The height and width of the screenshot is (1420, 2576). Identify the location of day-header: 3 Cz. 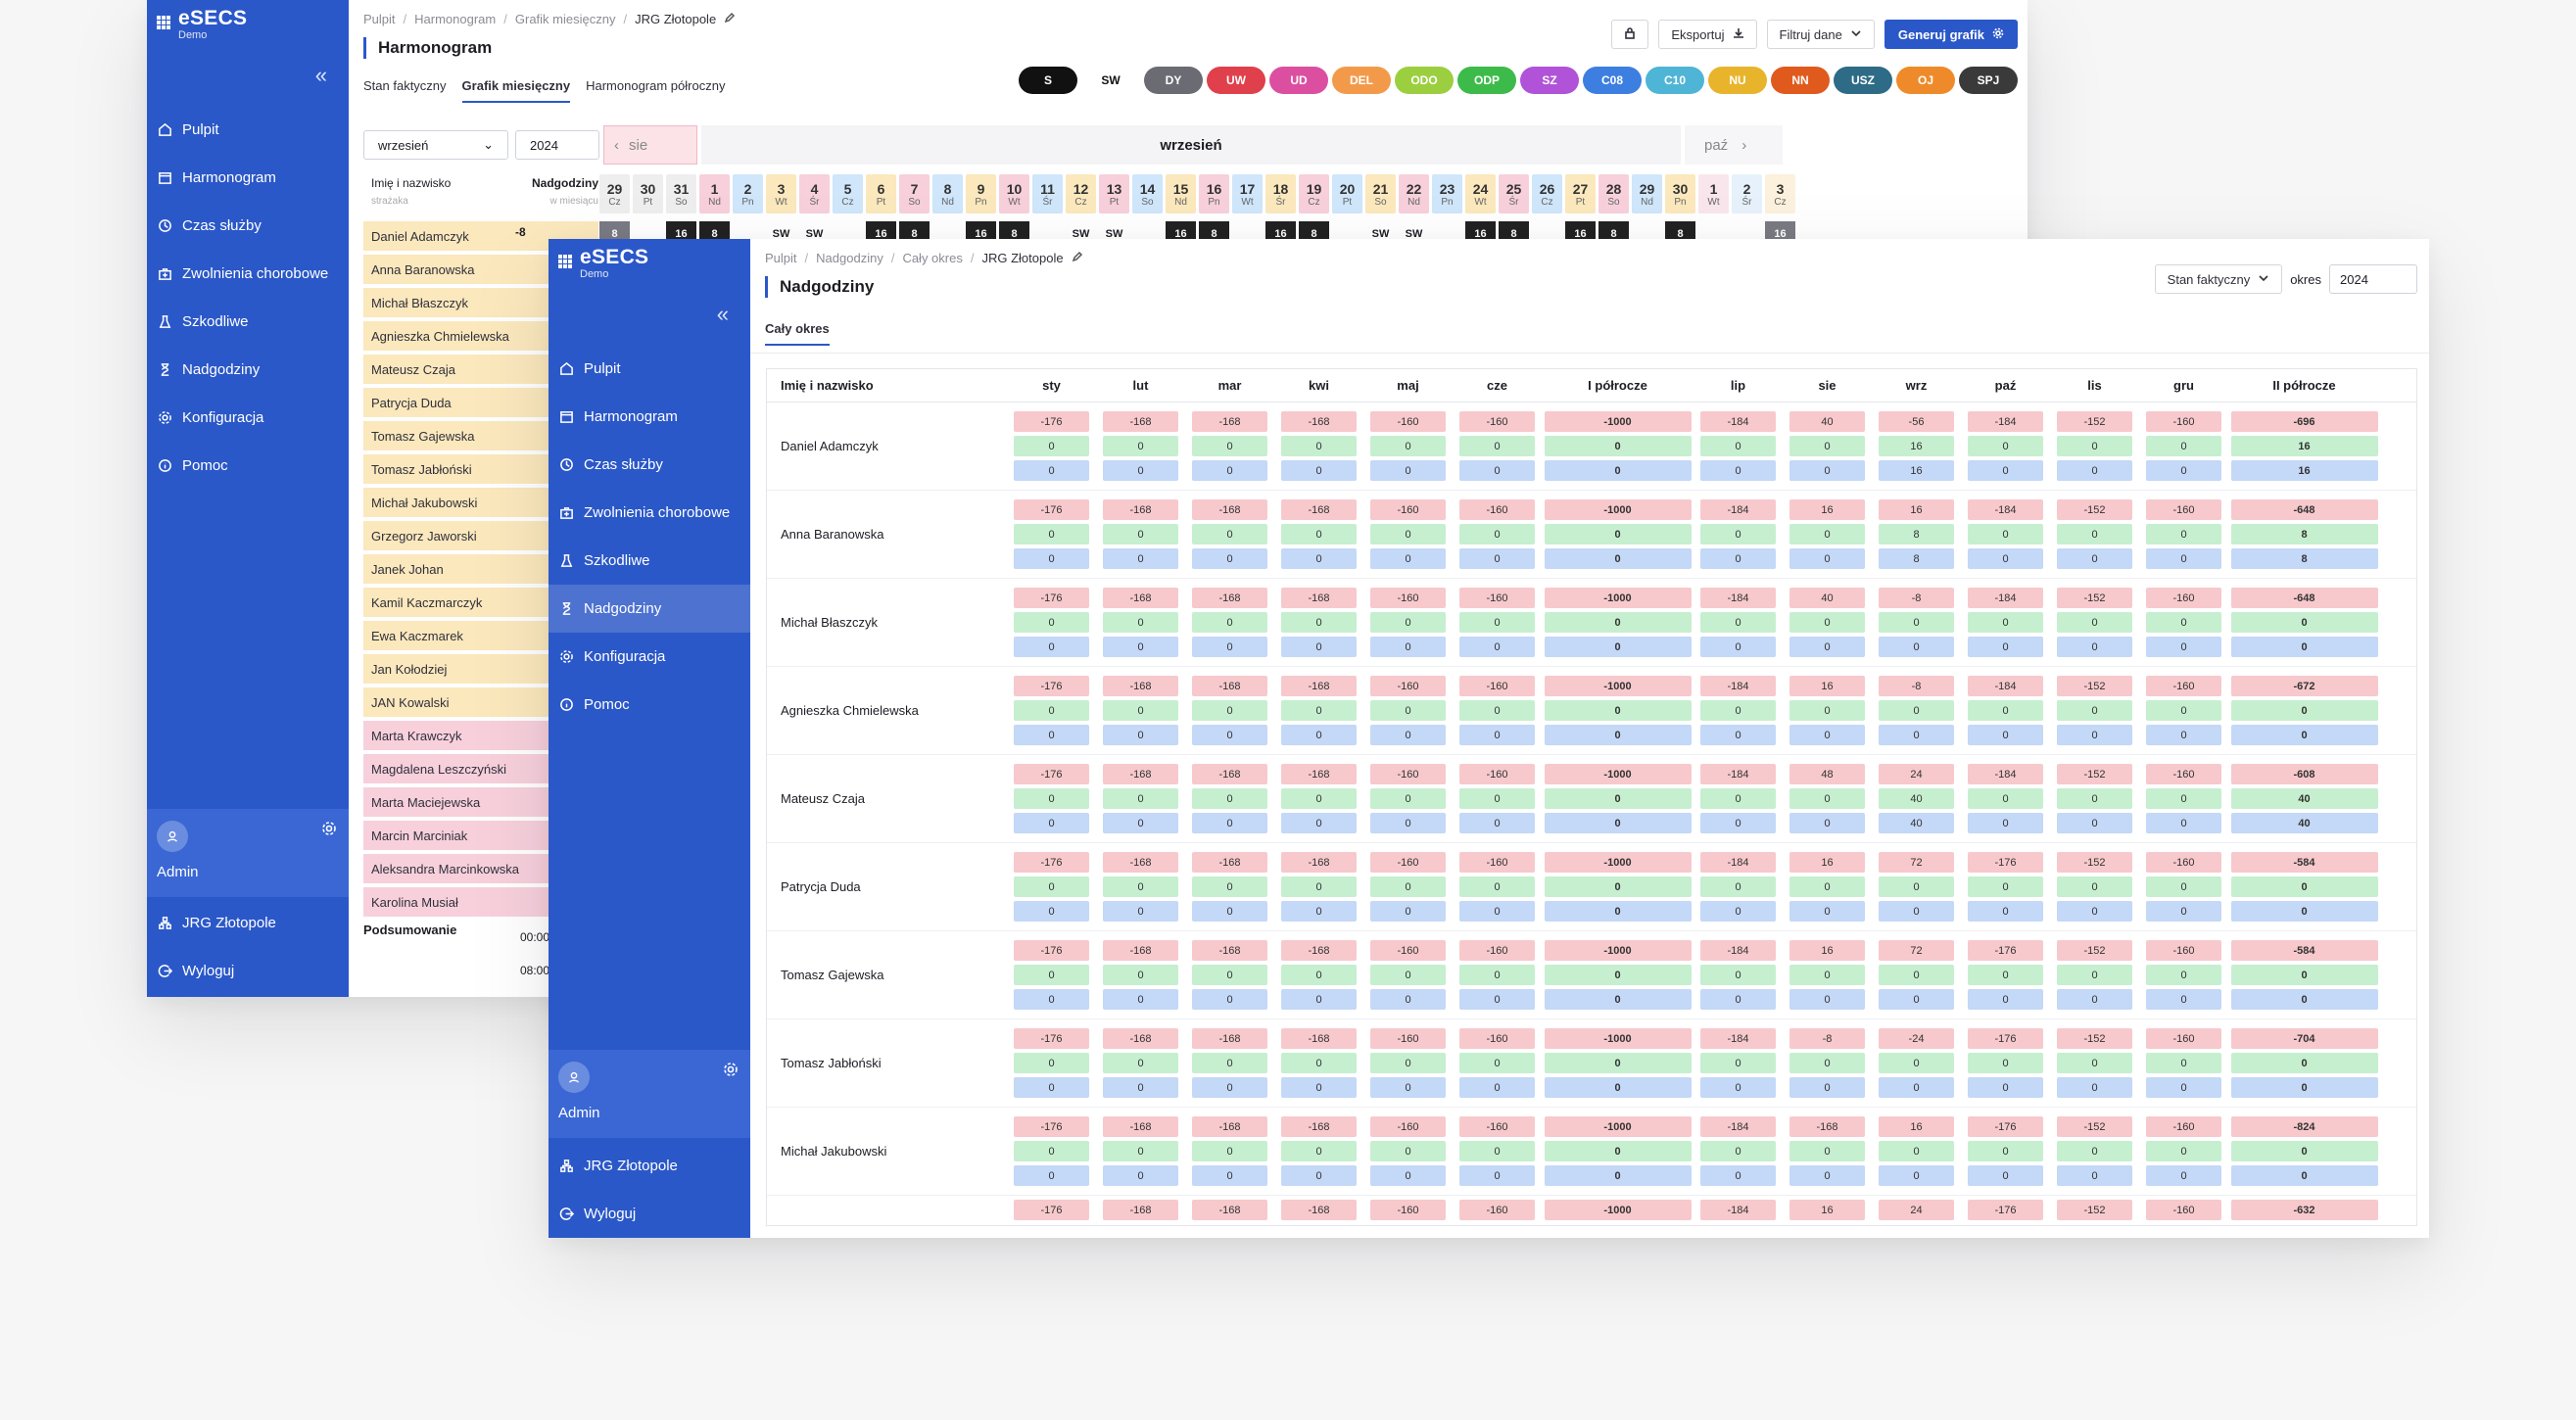
(1780, 193).